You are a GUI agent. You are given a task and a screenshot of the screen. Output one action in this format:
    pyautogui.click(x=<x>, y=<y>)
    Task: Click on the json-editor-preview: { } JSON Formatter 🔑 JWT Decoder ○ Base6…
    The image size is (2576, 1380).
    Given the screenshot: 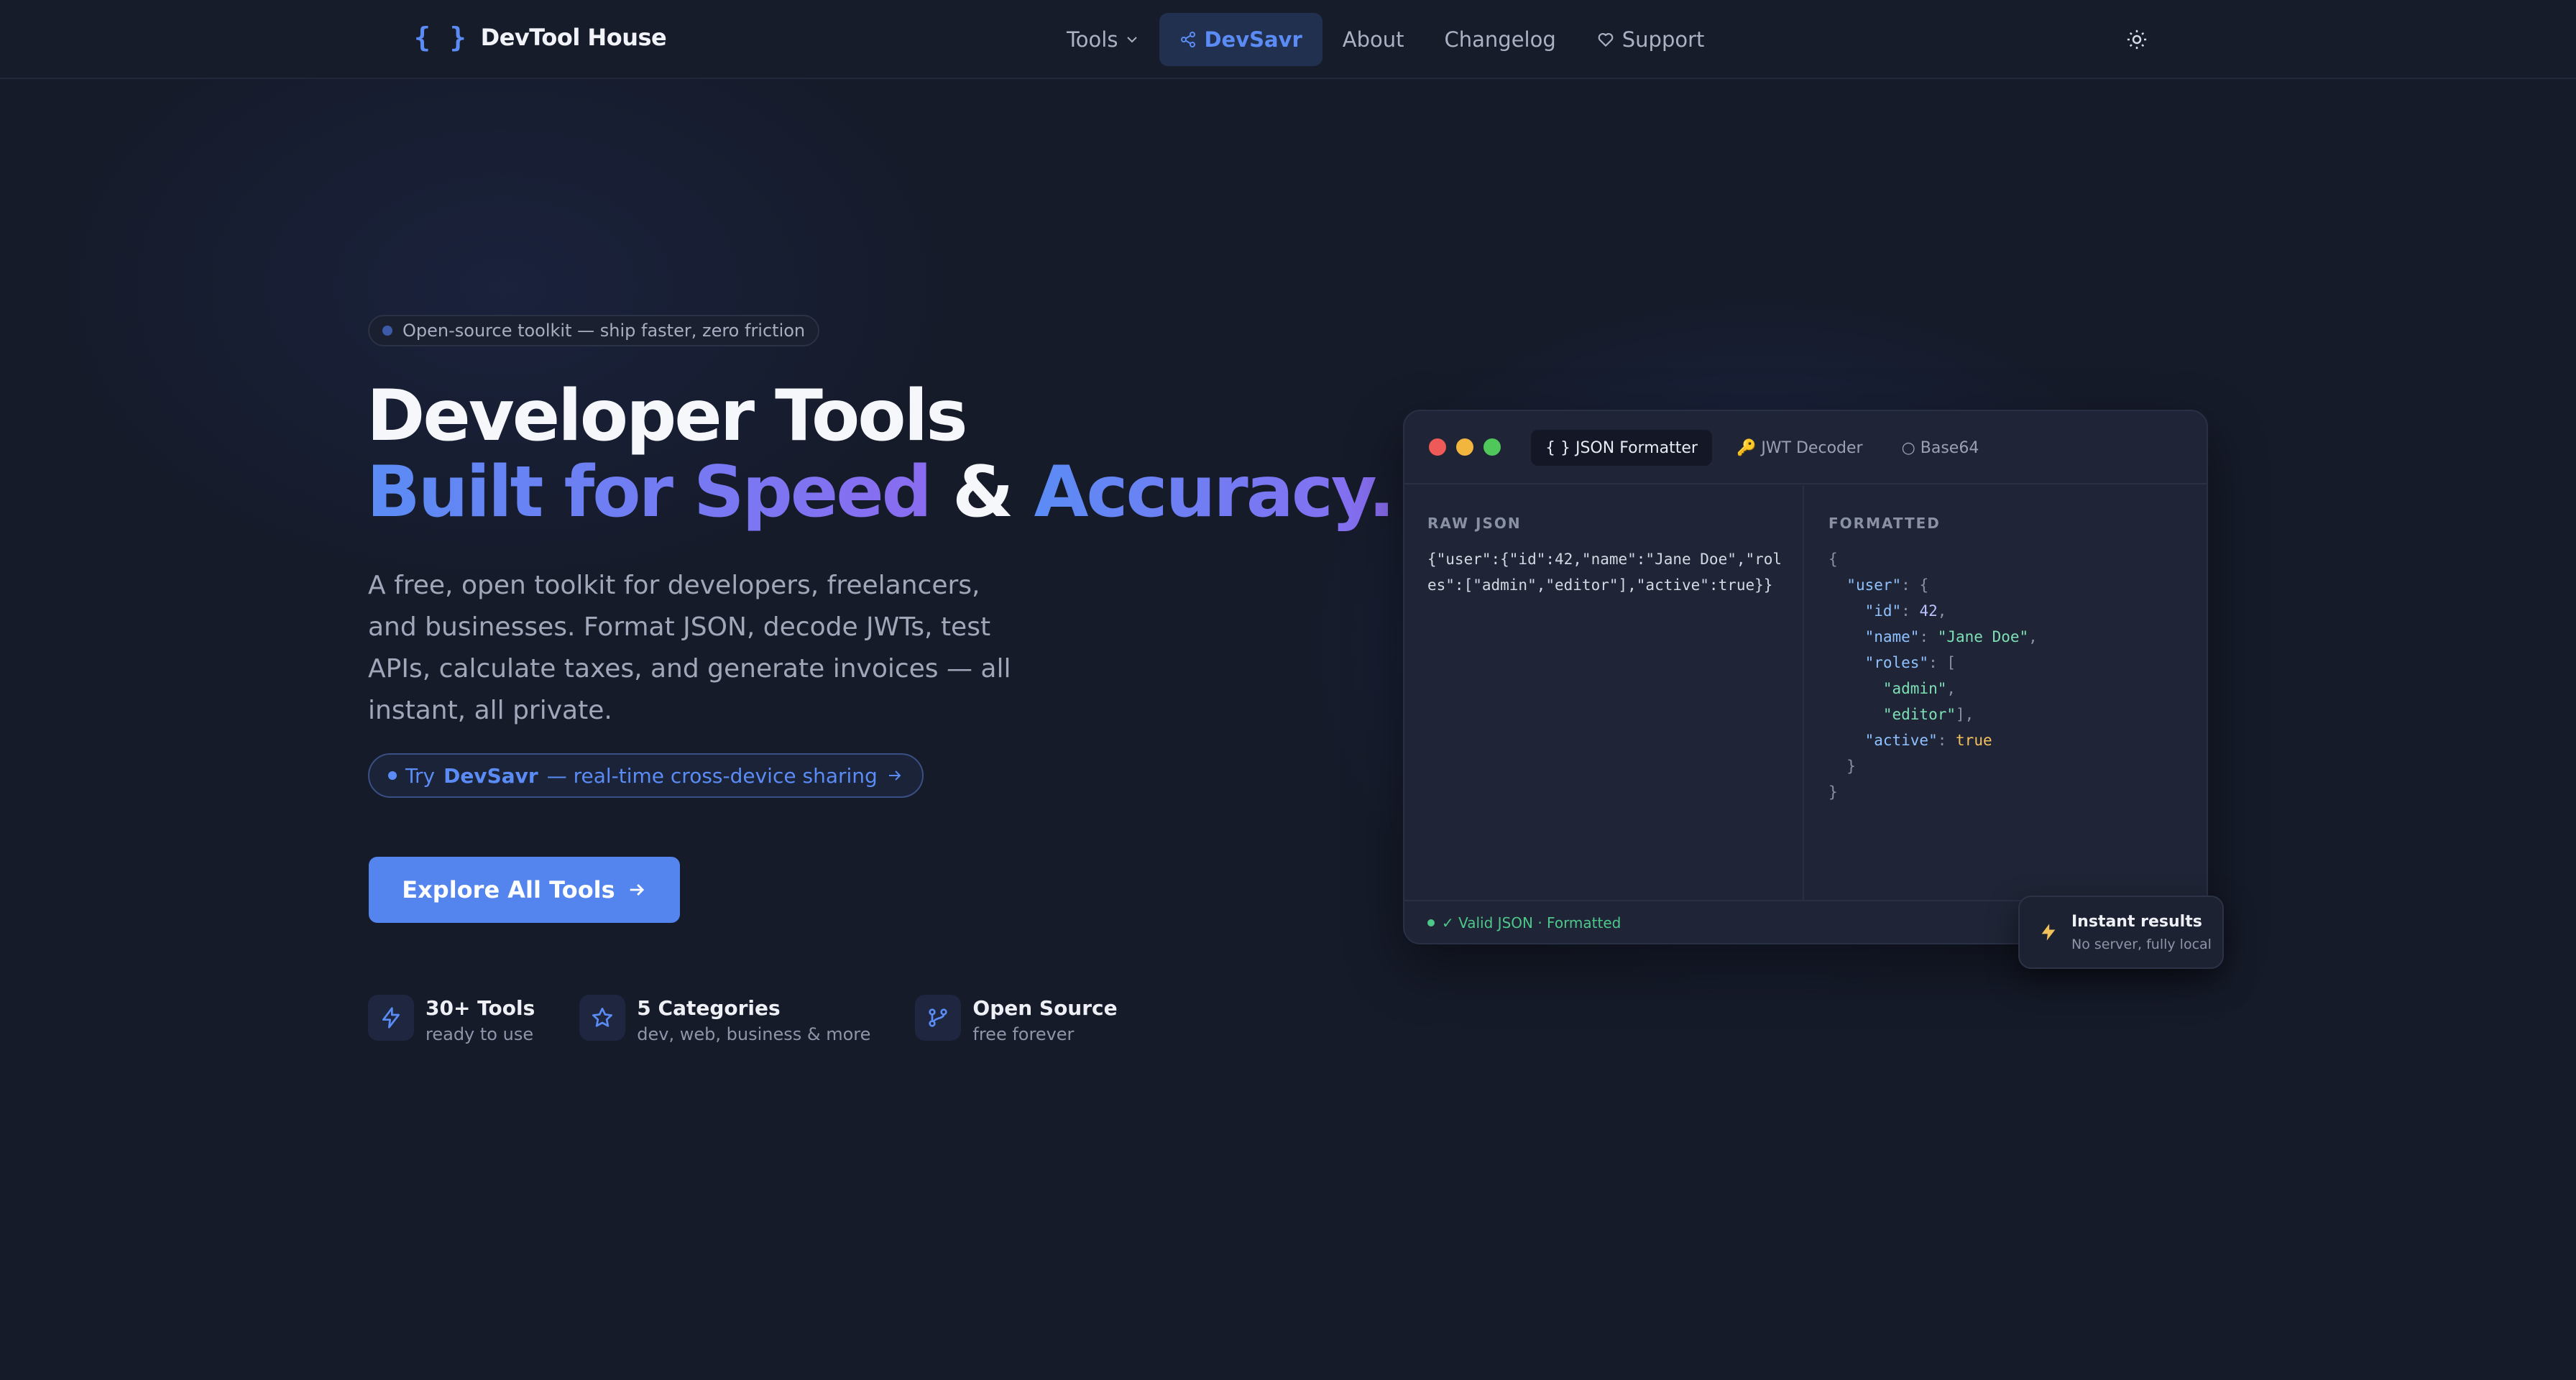 What is the action you would take?
    pyautogui.click(x=1805, y=677)
    